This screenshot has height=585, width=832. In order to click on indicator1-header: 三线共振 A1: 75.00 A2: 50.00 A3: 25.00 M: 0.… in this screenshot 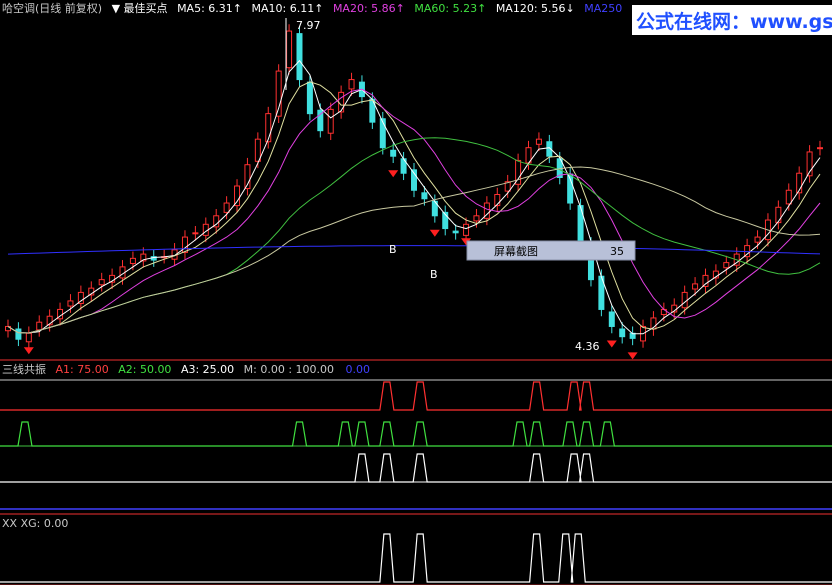, I will do `click(186, 369)`.